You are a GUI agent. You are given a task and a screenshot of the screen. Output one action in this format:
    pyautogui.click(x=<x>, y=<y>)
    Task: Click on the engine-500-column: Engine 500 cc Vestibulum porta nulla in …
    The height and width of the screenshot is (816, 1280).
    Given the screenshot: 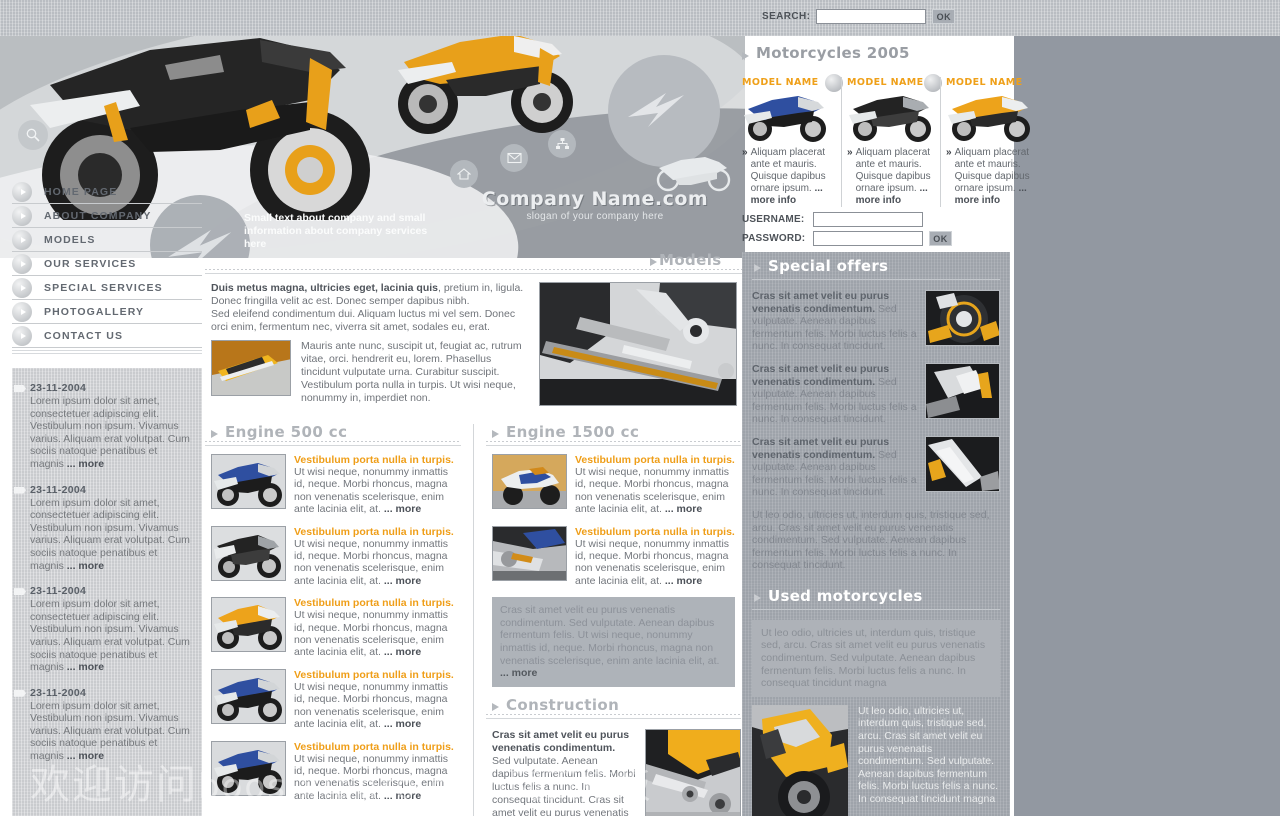 What is the action you would take?
    pyautogui.click(x=339, y=619)
    